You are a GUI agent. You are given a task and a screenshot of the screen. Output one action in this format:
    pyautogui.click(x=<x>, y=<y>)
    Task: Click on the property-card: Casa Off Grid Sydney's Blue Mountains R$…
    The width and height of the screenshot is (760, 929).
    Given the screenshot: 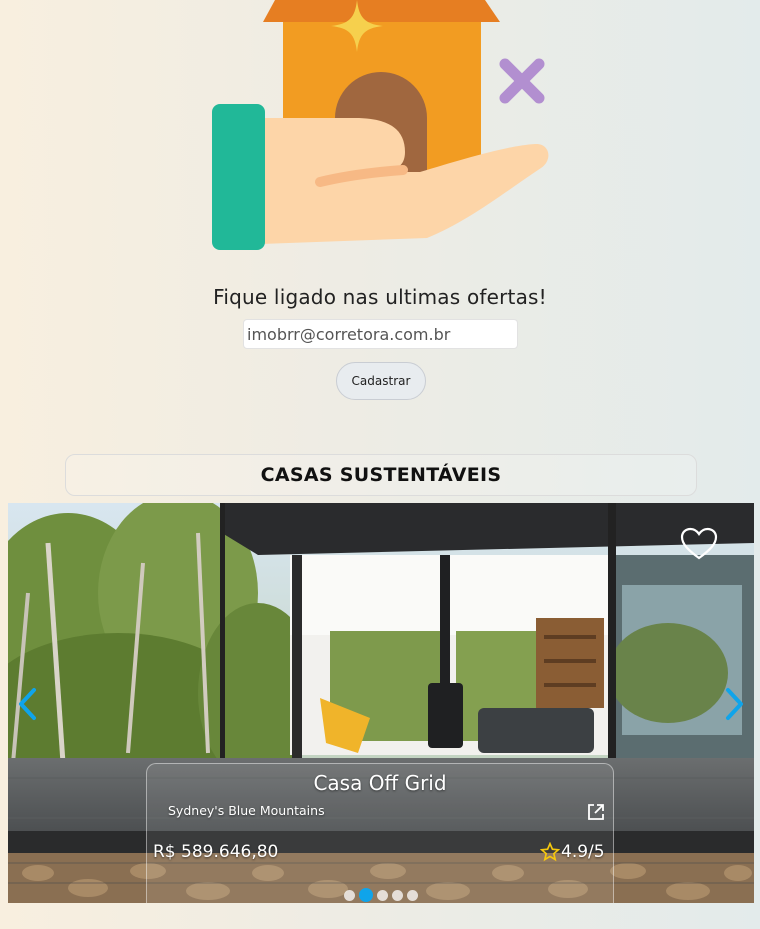 What is the action you would take?
    pyautogui.click(x=380, y=833)
    